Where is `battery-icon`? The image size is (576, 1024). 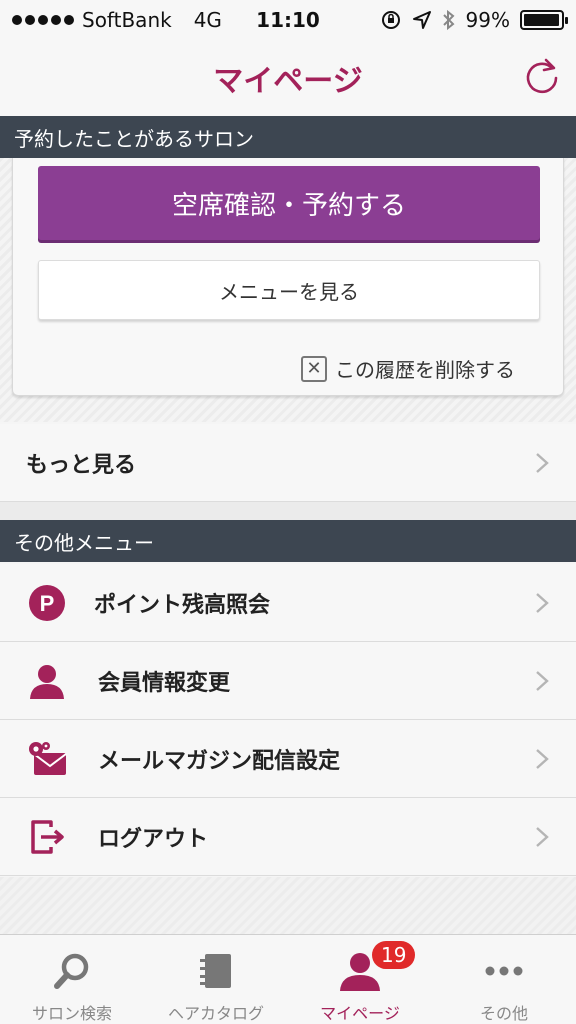 battery-icon is located at coordinates (544, 20).